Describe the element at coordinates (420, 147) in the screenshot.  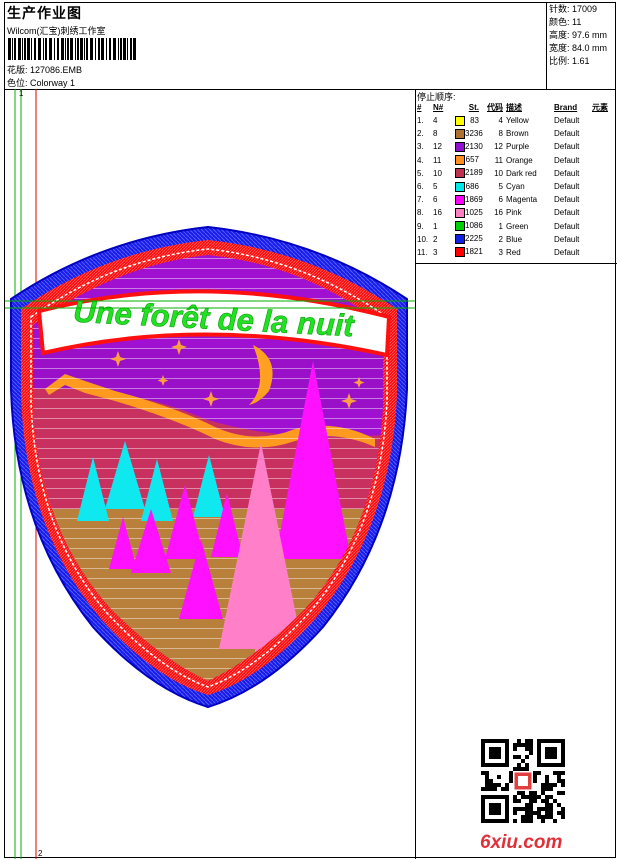
I see `row-index: 3.` at that location.